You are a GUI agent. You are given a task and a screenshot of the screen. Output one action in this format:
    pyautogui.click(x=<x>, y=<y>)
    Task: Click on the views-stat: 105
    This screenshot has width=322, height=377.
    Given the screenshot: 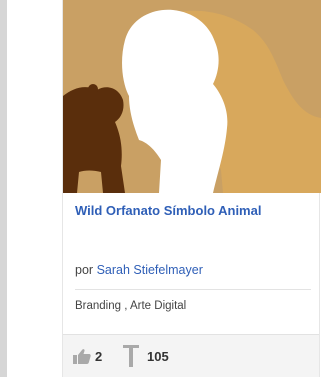 What is the action you would take?
    pyautogui.click(x=146, y=356)
    